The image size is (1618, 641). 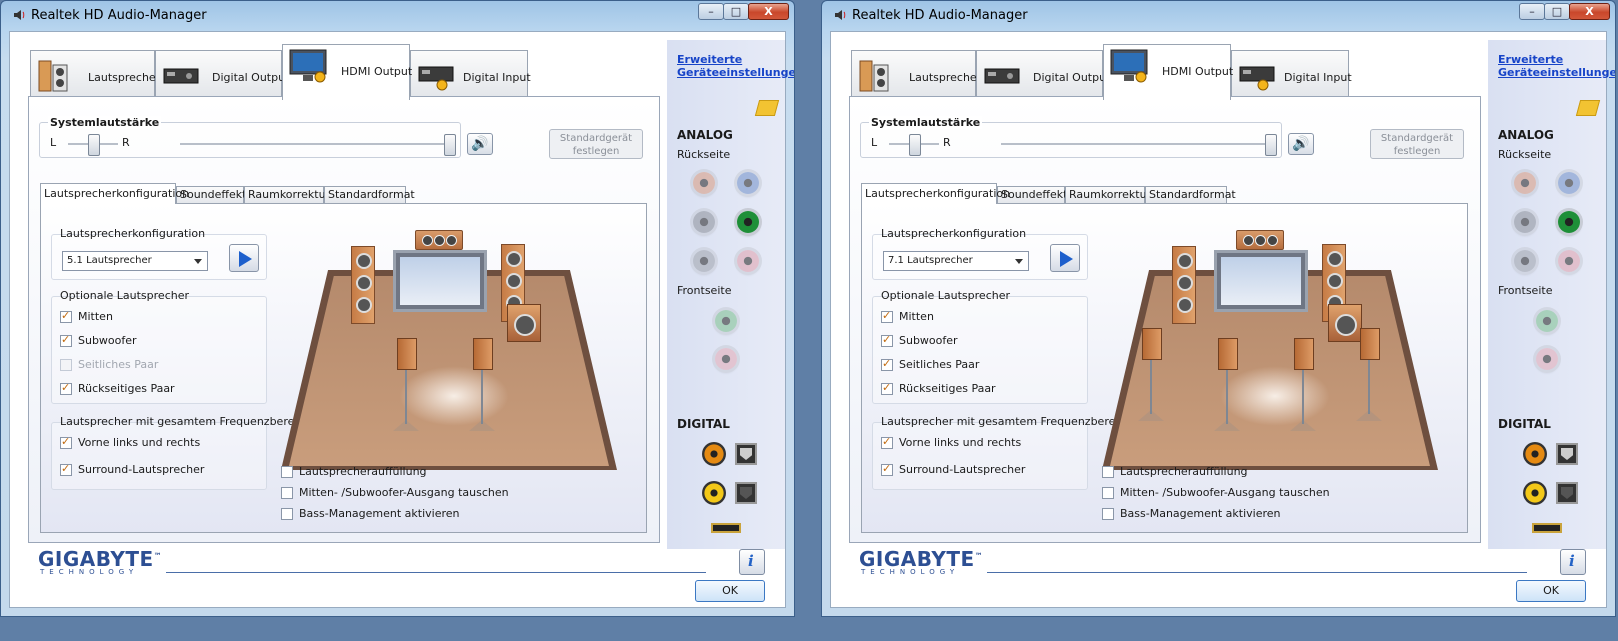 I want to click on speaker-stand, so click(x=406, y=396).